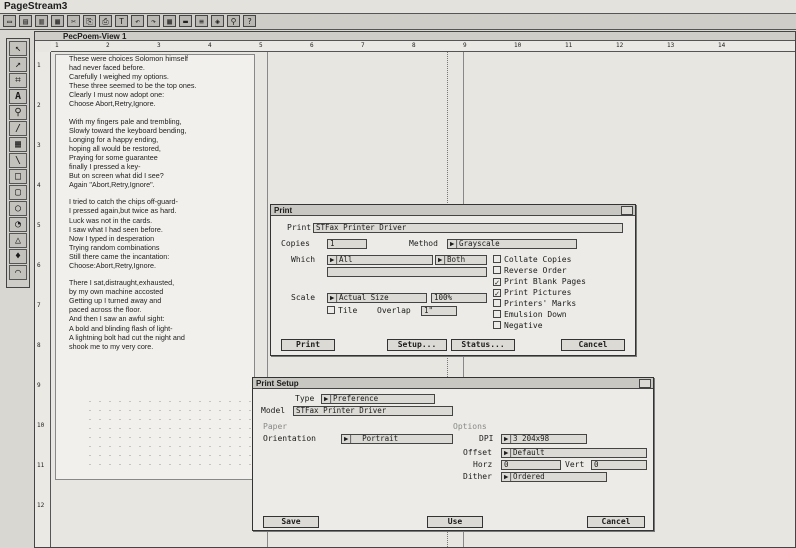  What do you see at coordinates (645, 383) in the screenshot?
I see `setup-close-icon` at bounding box center [645, 383].